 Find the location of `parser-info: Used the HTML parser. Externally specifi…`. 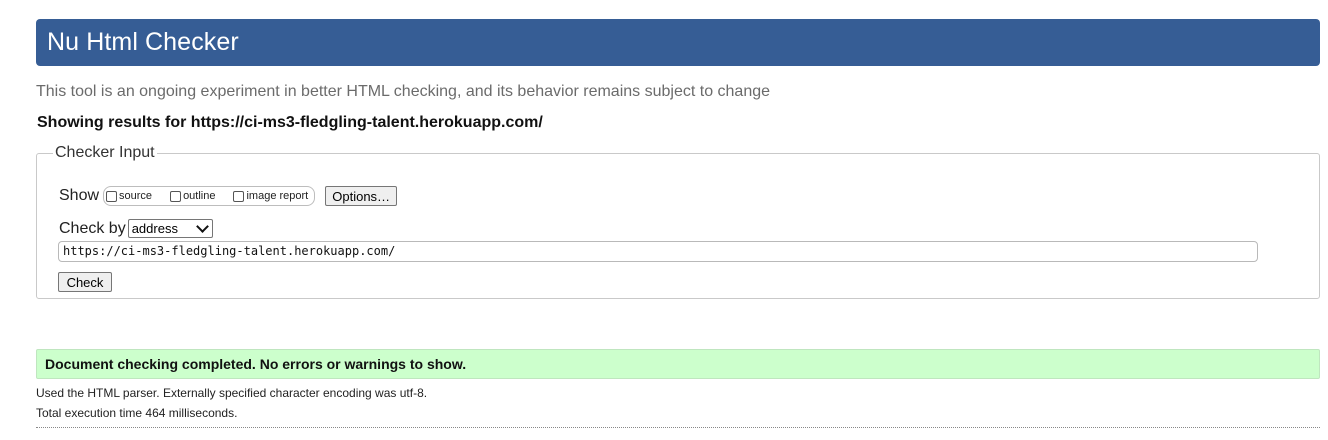

parser-info: Used the HTML parser. Externally specifi… is located at coordinates (232, 393).